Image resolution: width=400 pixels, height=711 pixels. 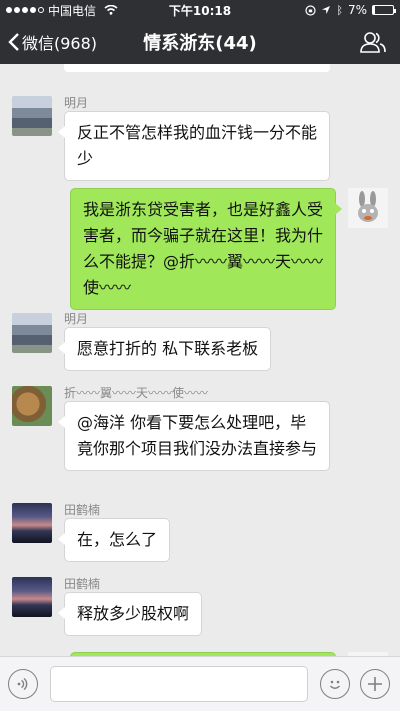 What do you see at coordinates (194, 436) in the screenshot?
I see `message-bubble: @海洋 你看下要怎么处理吧，毕竟你那个项目我们没办法直接参与` at bounding box center [194, 436].